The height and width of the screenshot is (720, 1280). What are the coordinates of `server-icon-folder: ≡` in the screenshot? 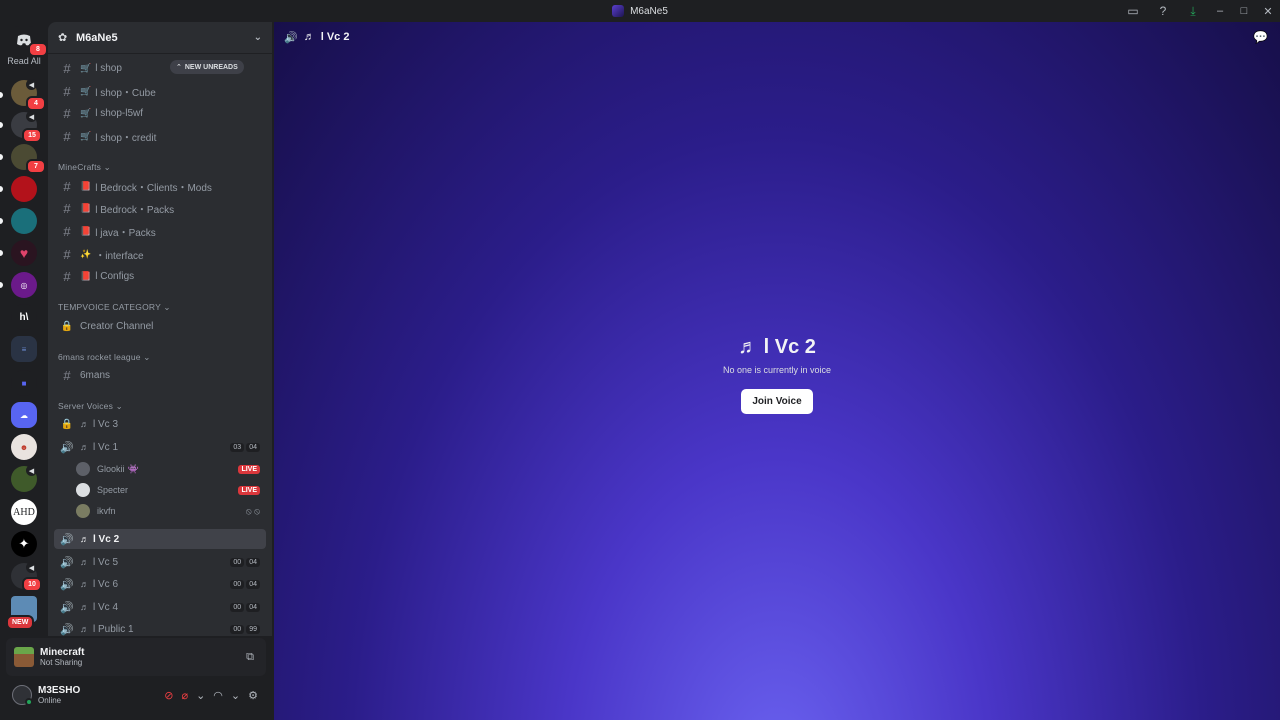 It's located at (24, 349).